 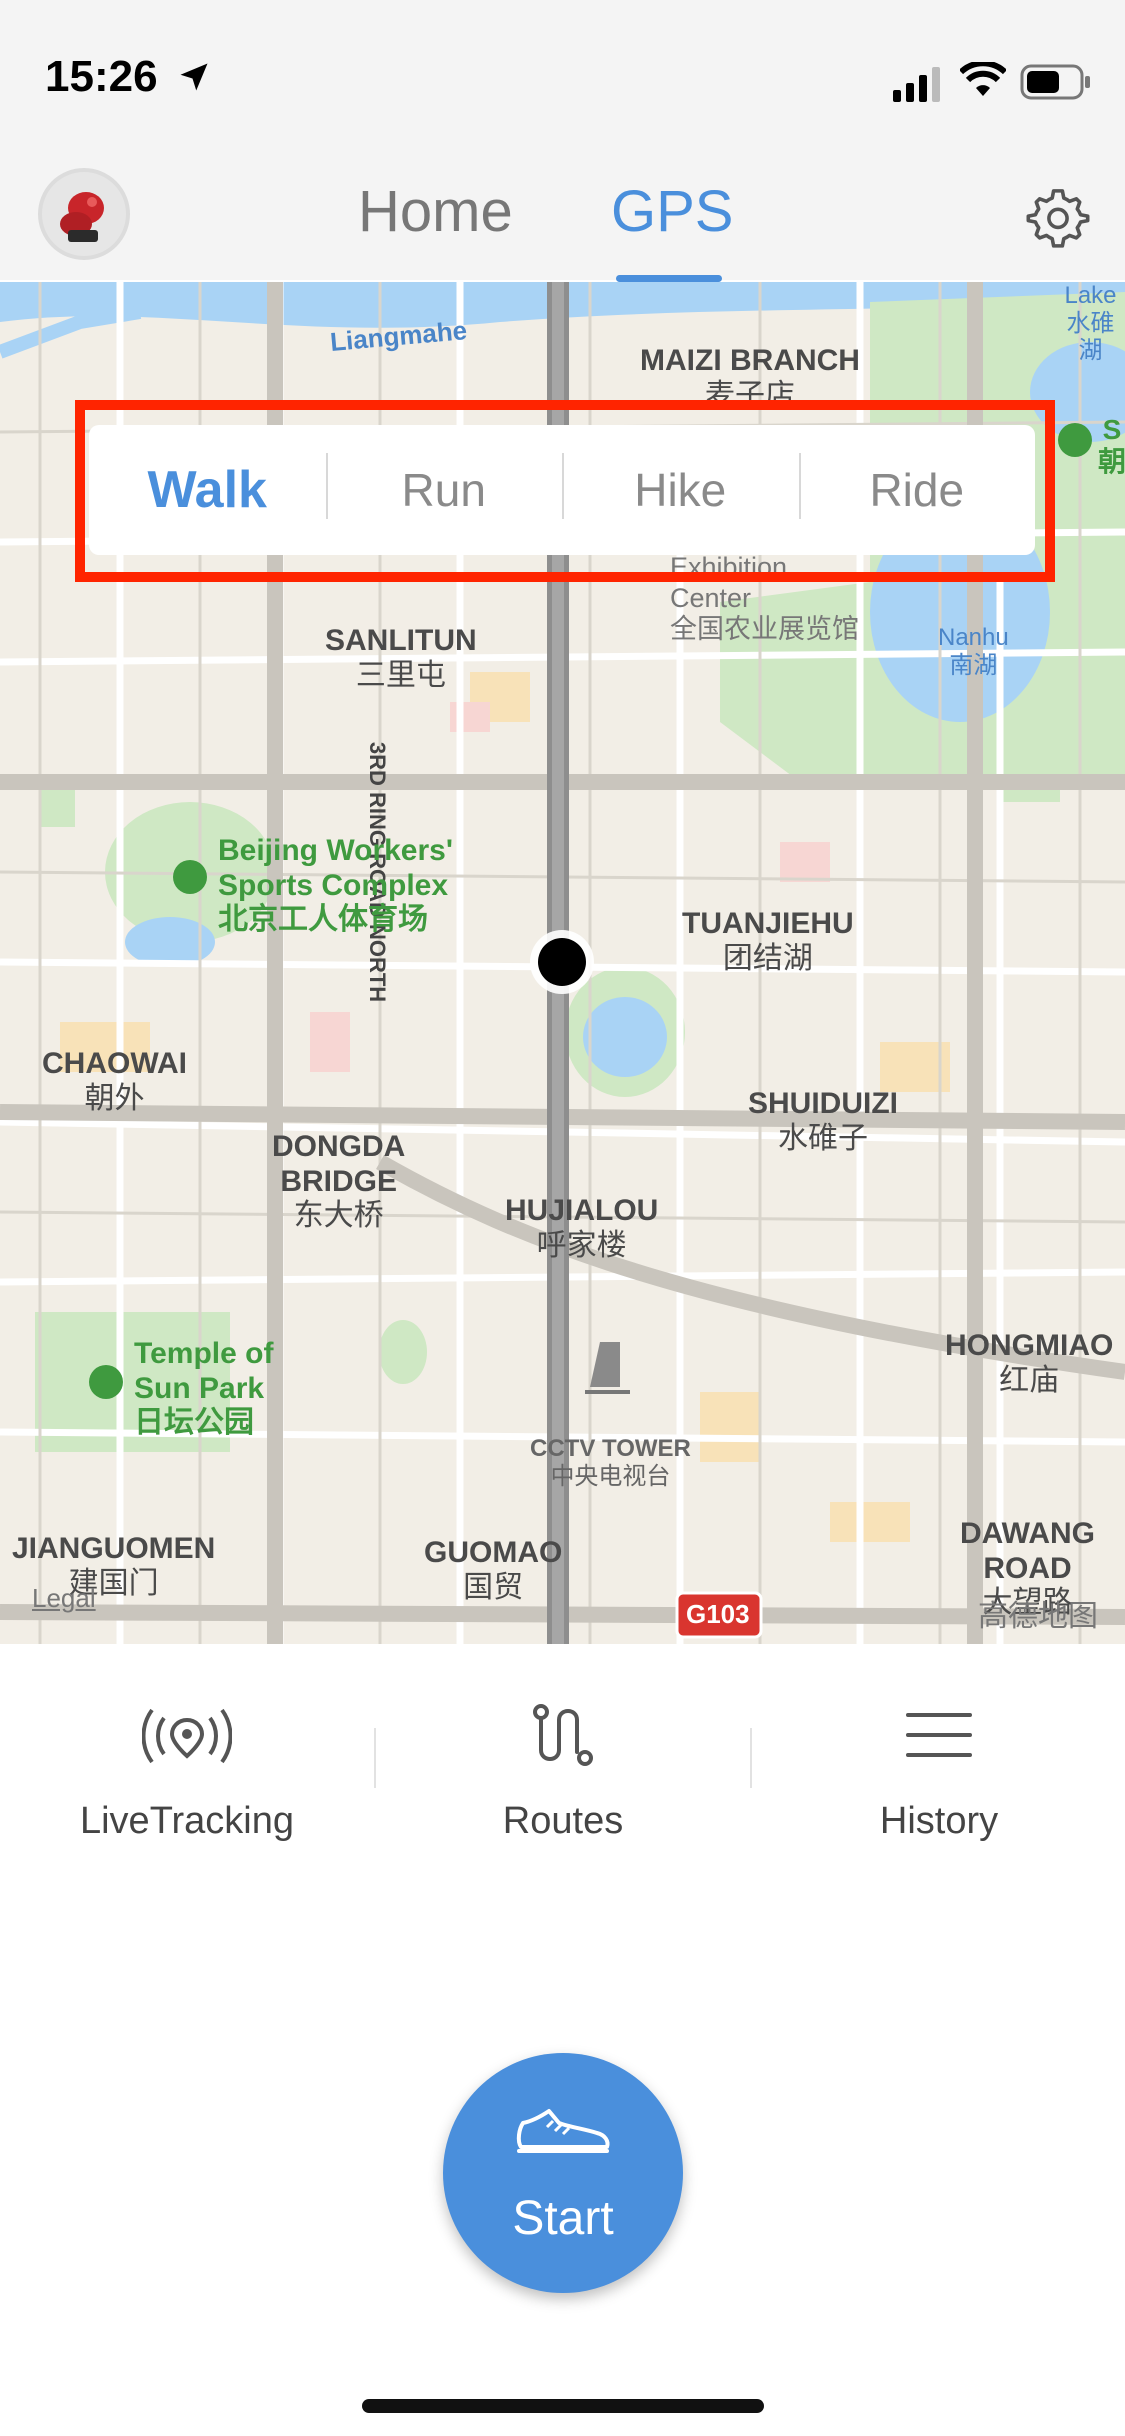 What do you see at coordinates (562, 215) in the screenshot?
I see `top-header` at bounding box center [562, 215].